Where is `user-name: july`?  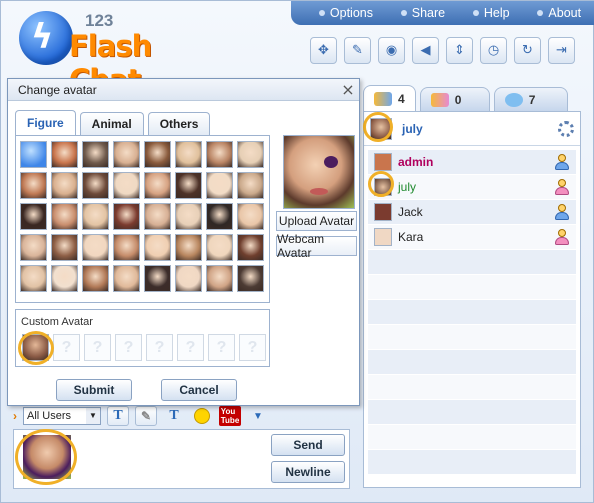 user-name: july is located at coordinates (407, 187).